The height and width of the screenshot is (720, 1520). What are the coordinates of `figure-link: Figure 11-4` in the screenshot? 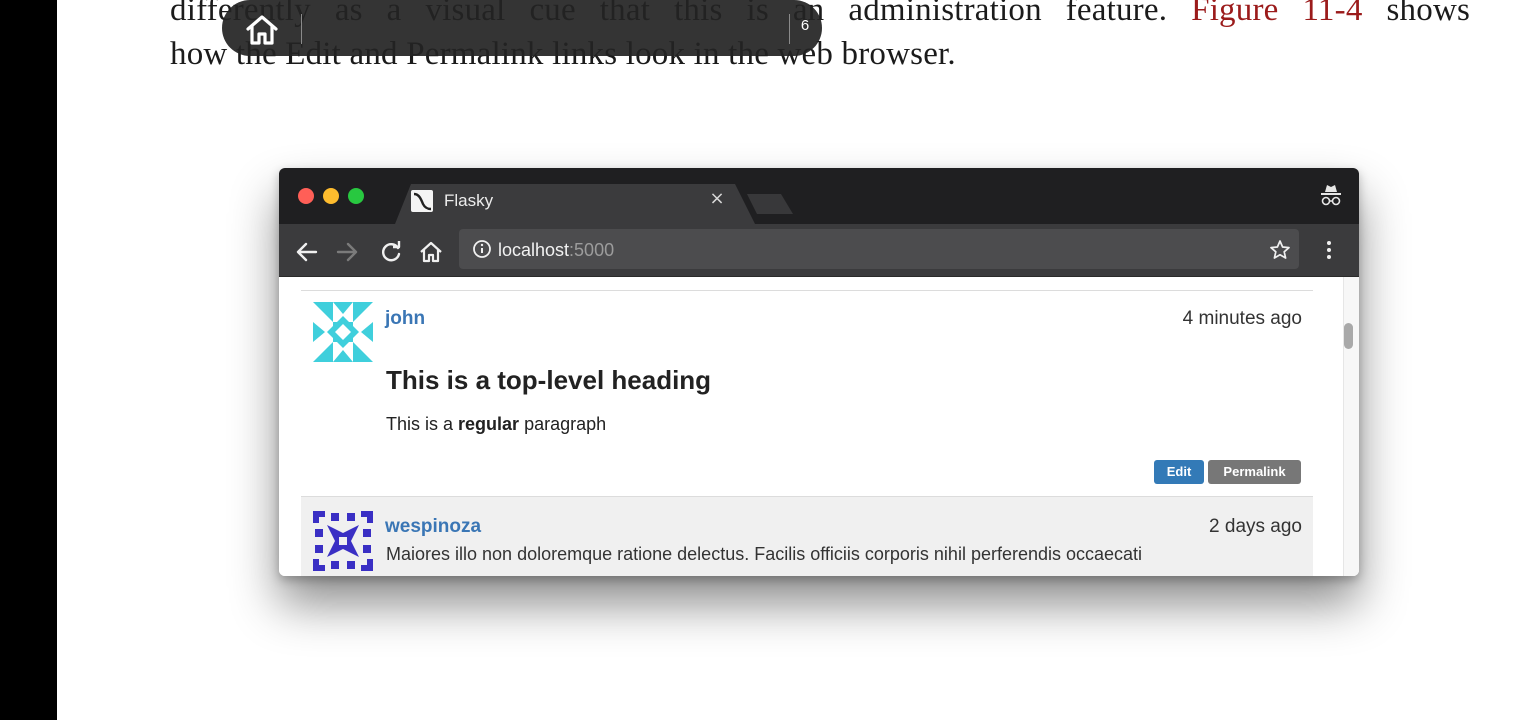 It's located at (1276, 14).